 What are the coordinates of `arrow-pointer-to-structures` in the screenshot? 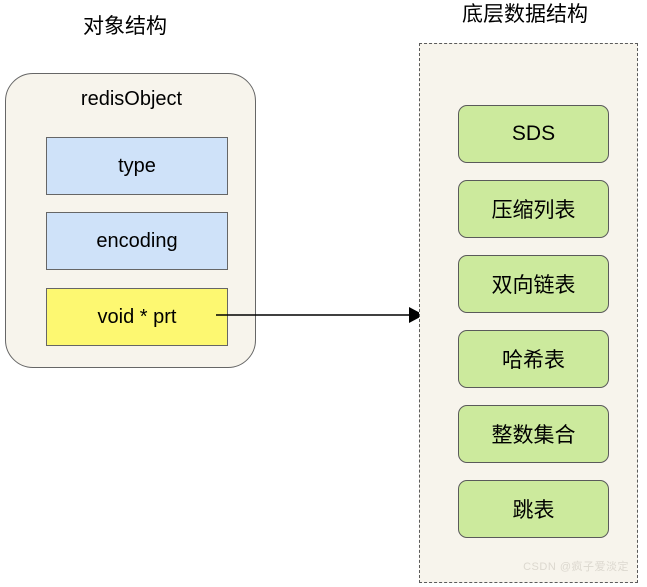 It's located at (320, 315).